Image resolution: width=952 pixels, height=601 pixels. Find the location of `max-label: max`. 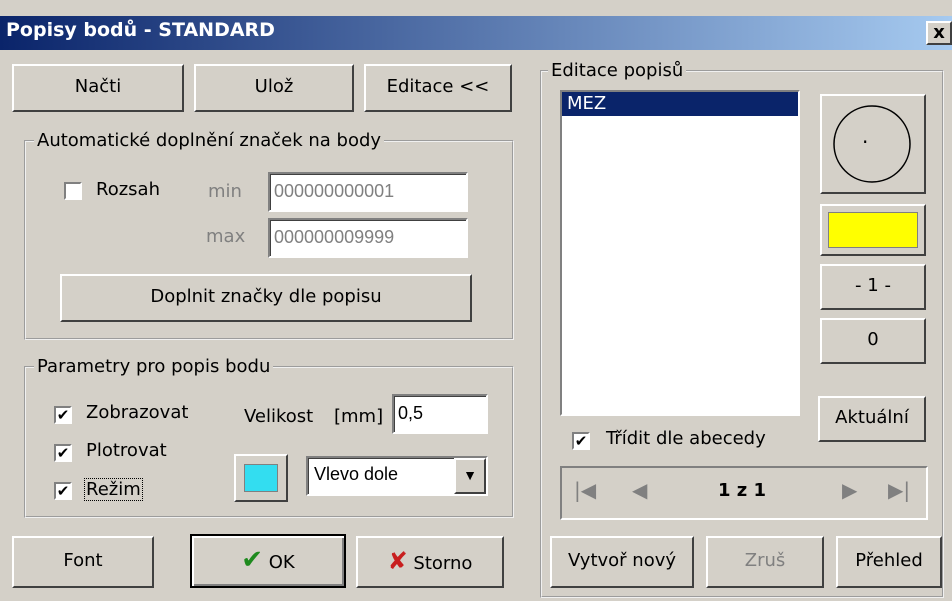

max-label: max is located at coordinates (226, 236).